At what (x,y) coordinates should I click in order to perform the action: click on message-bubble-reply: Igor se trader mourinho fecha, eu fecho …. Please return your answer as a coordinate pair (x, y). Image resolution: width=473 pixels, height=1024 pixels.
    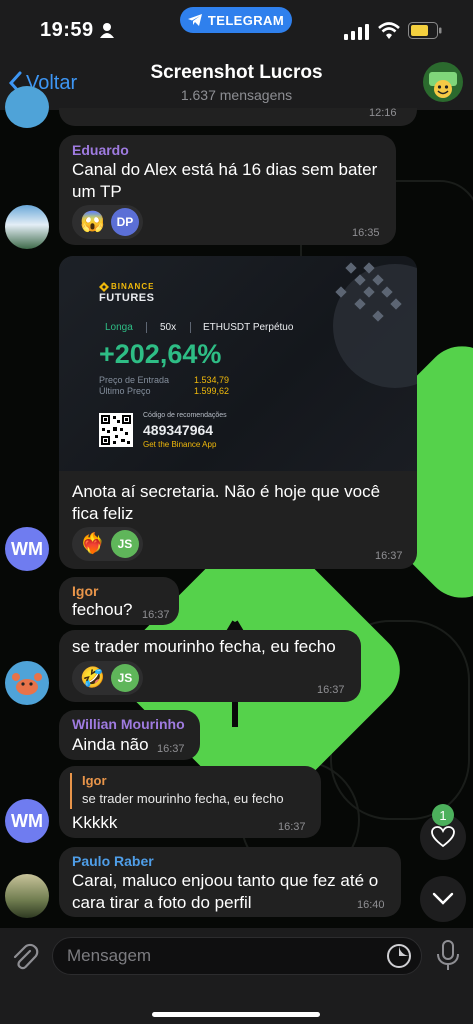
    Looking at the image, I should click on (190, 802).